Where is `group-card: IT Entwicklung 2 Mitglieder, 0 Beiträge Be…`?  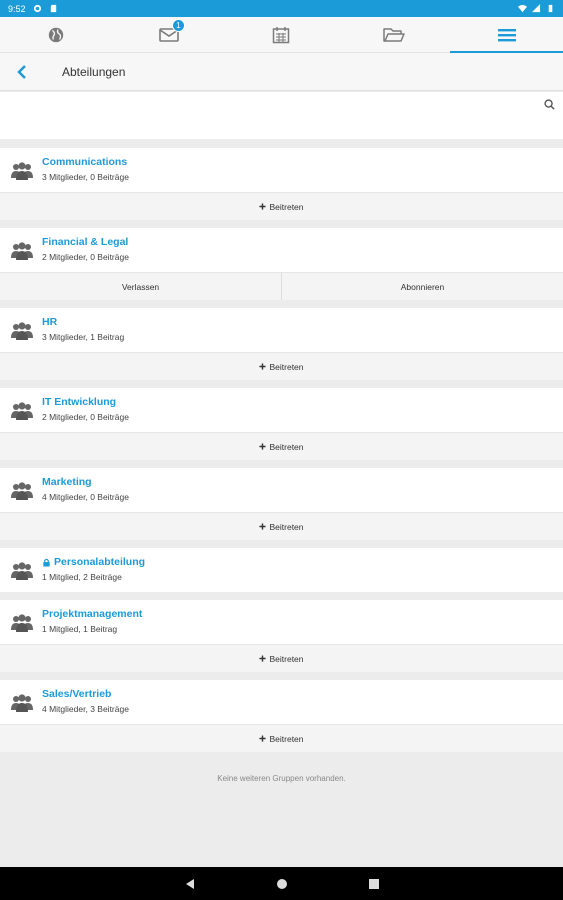 group-card: IT Entwicklung 2 Mitglieder, 0 Beiträge Be… is located at coordinates (281, 424).